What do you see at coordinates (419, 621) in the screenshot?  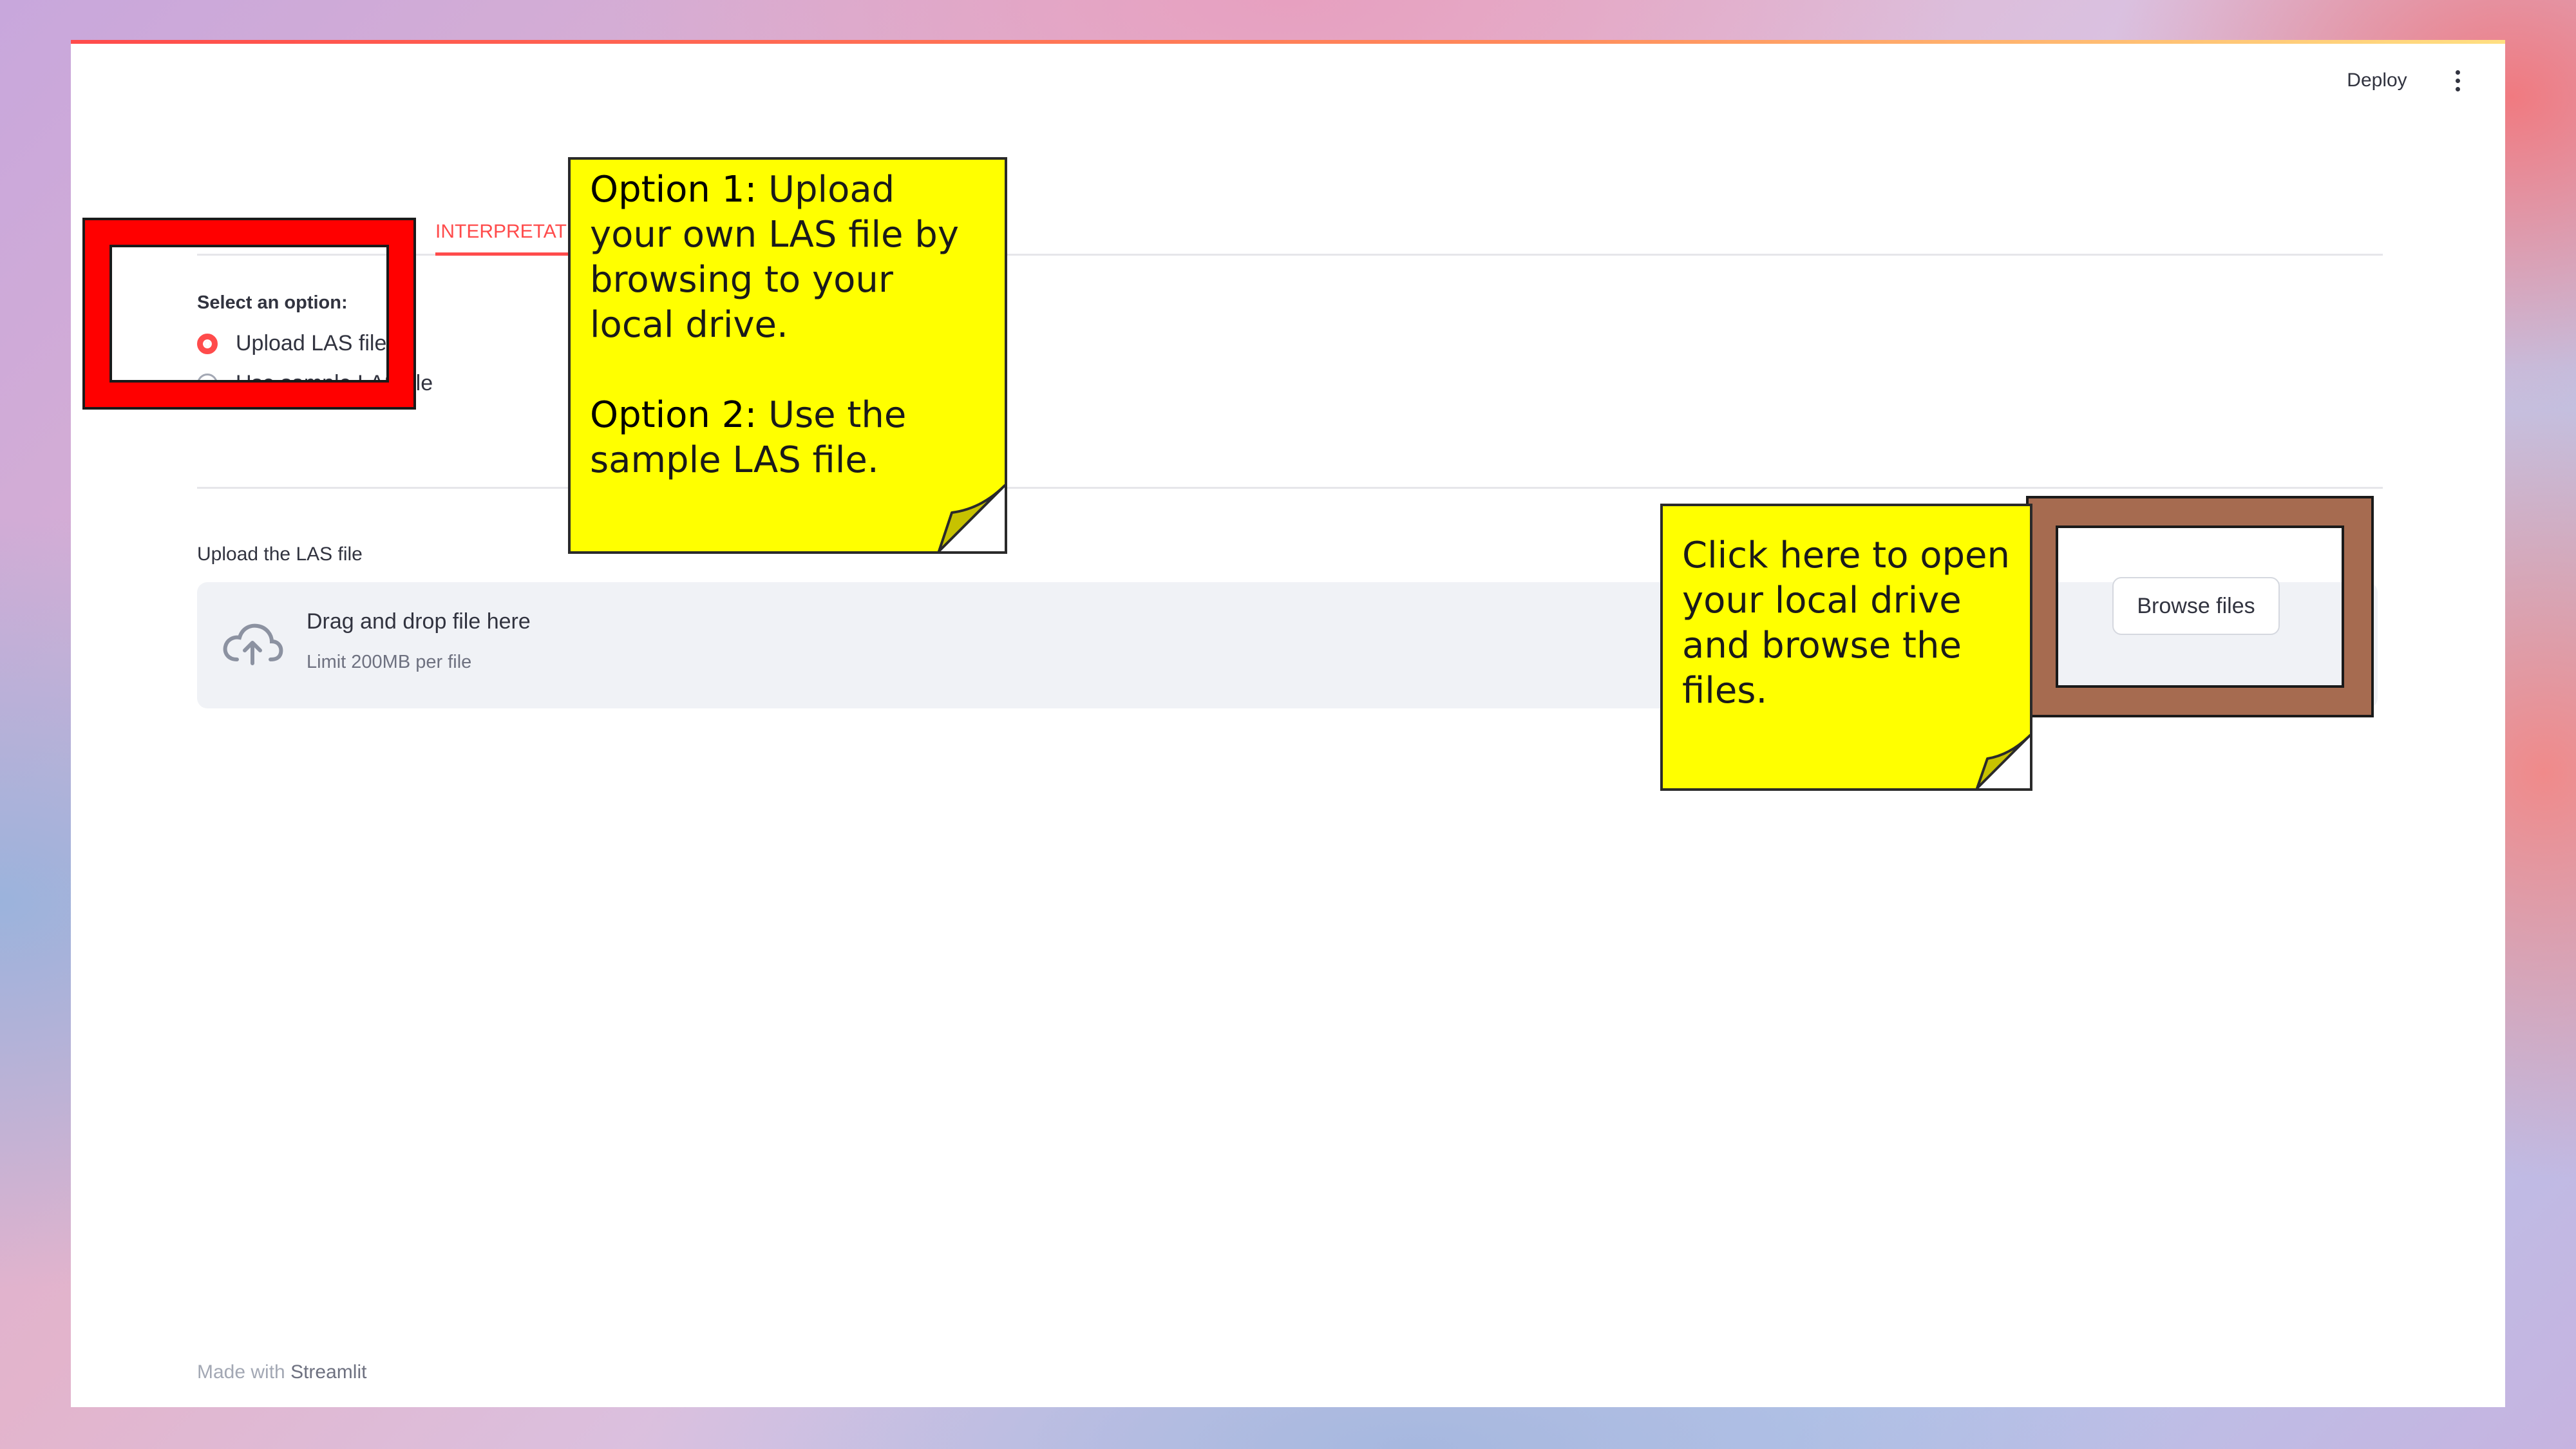 I see `dropzone-instructions: Drag and drop file here` at bounding box center [419, 621].